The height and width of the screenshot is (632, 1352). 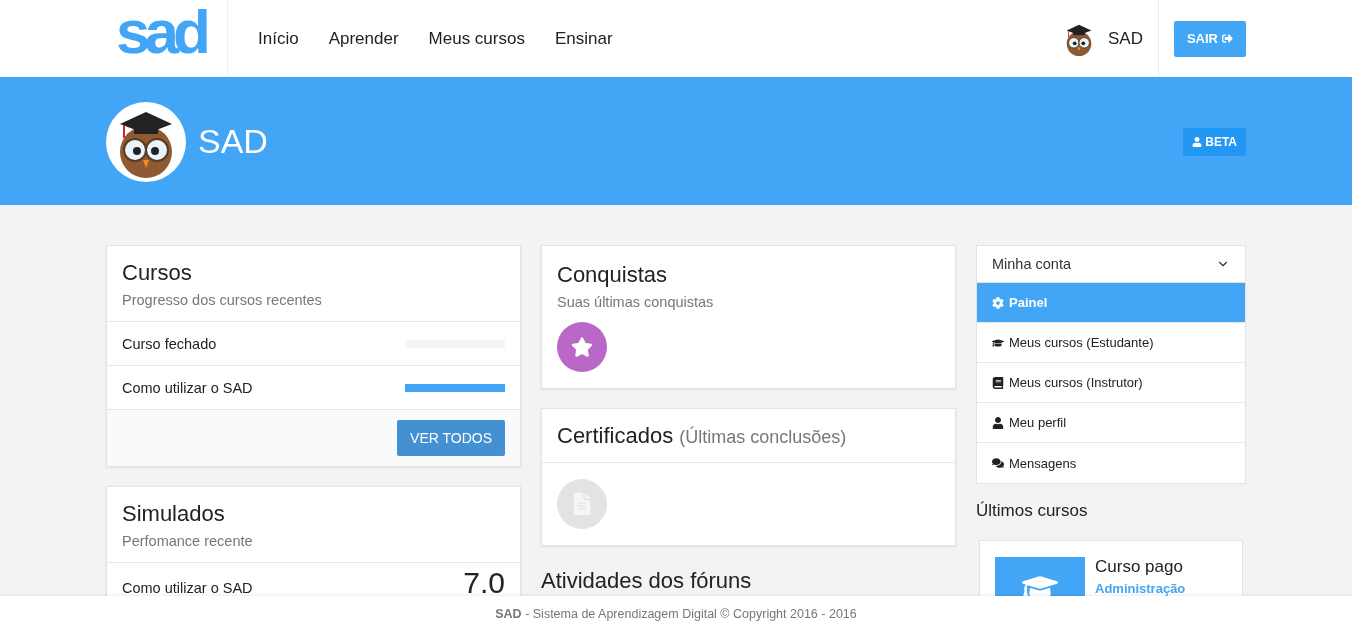 I want to click on section-title: Atividades dos fóruns, so click(x=647, y=581).